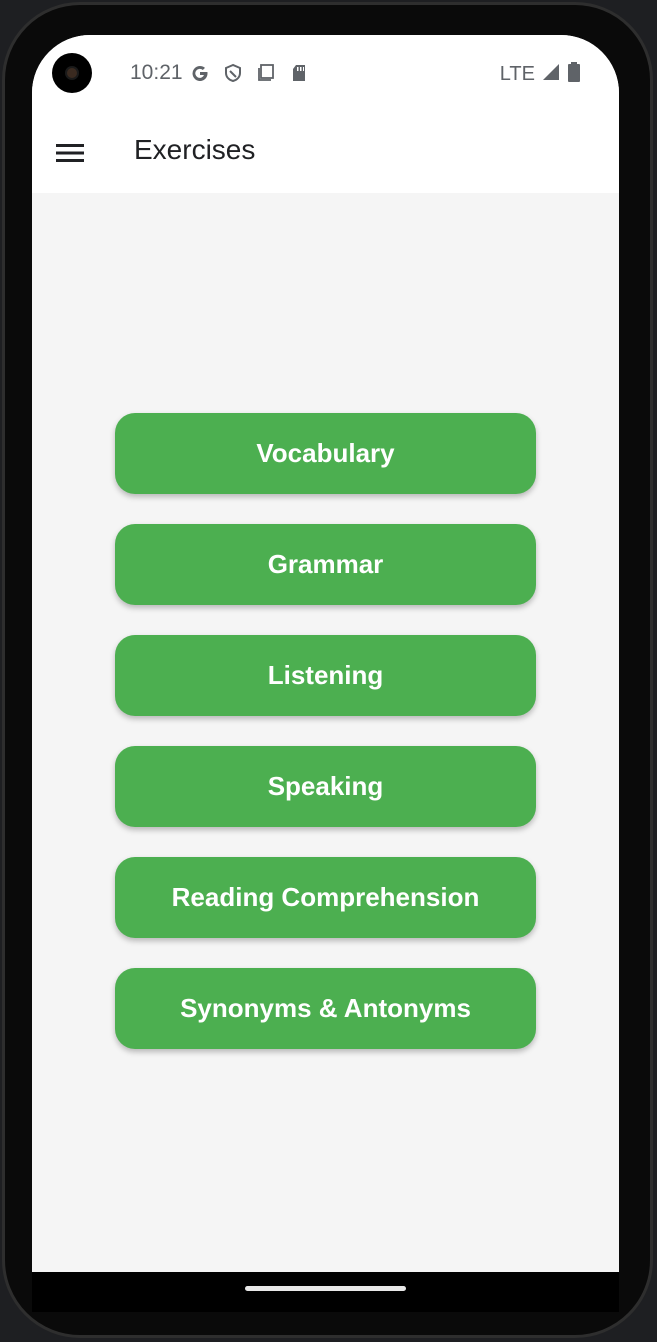  Describe the element at coordinates (195, 149) in the screenshot. I see `page-title: Exercises` at that location.